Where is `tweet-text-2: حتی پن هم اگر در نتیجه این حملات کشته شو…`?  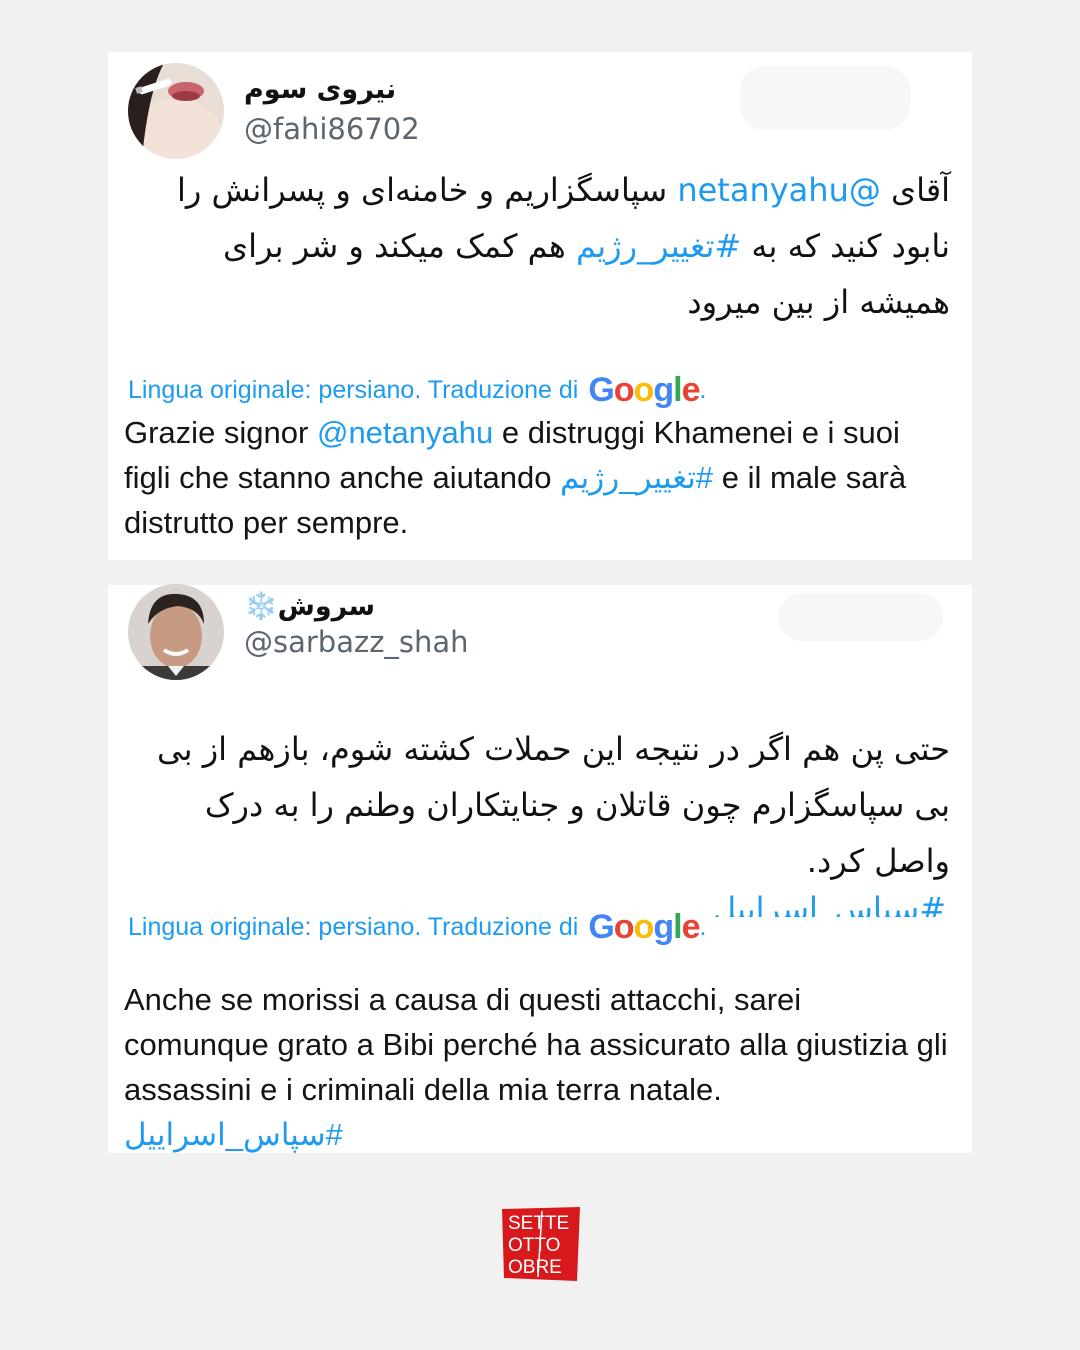 tweet-text-2: حتی پن هم اگر در نتیجه این حملات کشته شو… is located at coordinates (553, 805).